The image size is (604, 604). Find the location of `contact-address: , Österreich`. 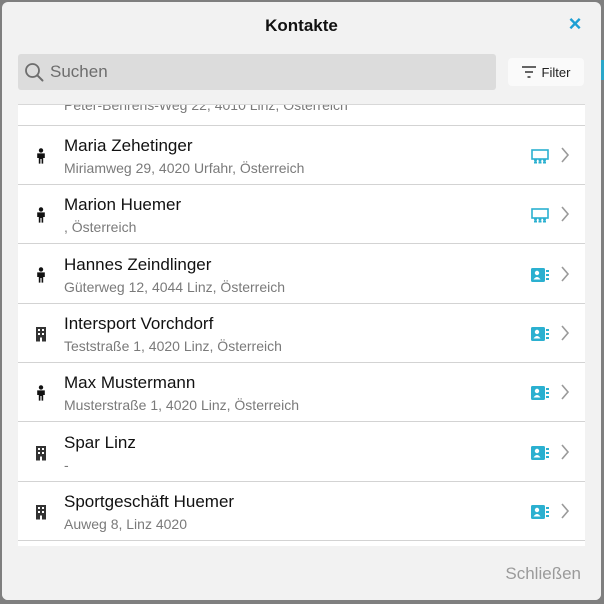

contact-address: , Österreich is located at coordinates (100, 227).